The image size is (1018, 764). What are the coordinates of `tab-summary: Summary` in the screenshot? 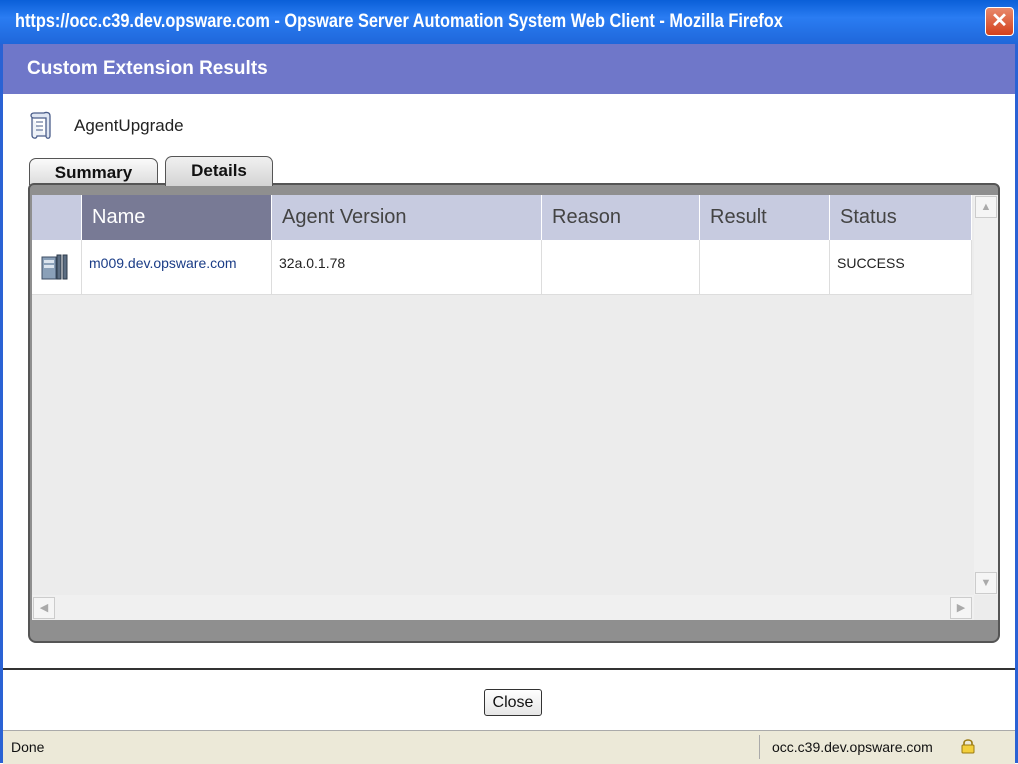 It's located at (93, 171).